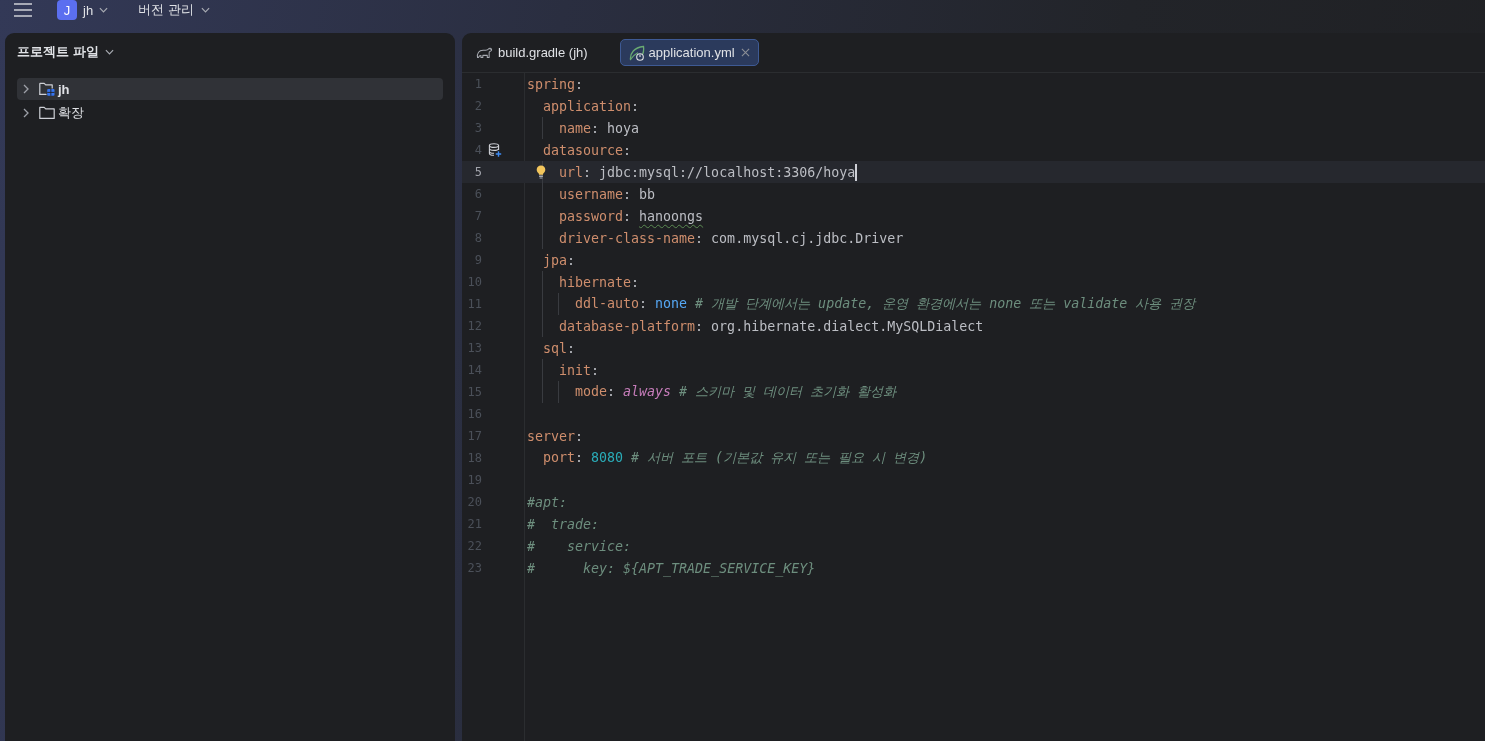  I want to click on project-initial: J, so click(67, 10).